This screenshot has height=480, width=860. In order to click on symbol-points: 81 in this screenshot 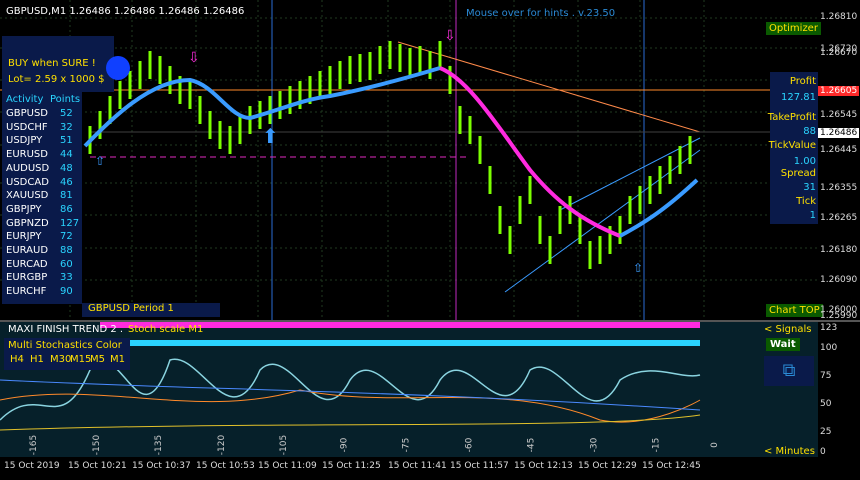, I will do `click(66, 196)`.